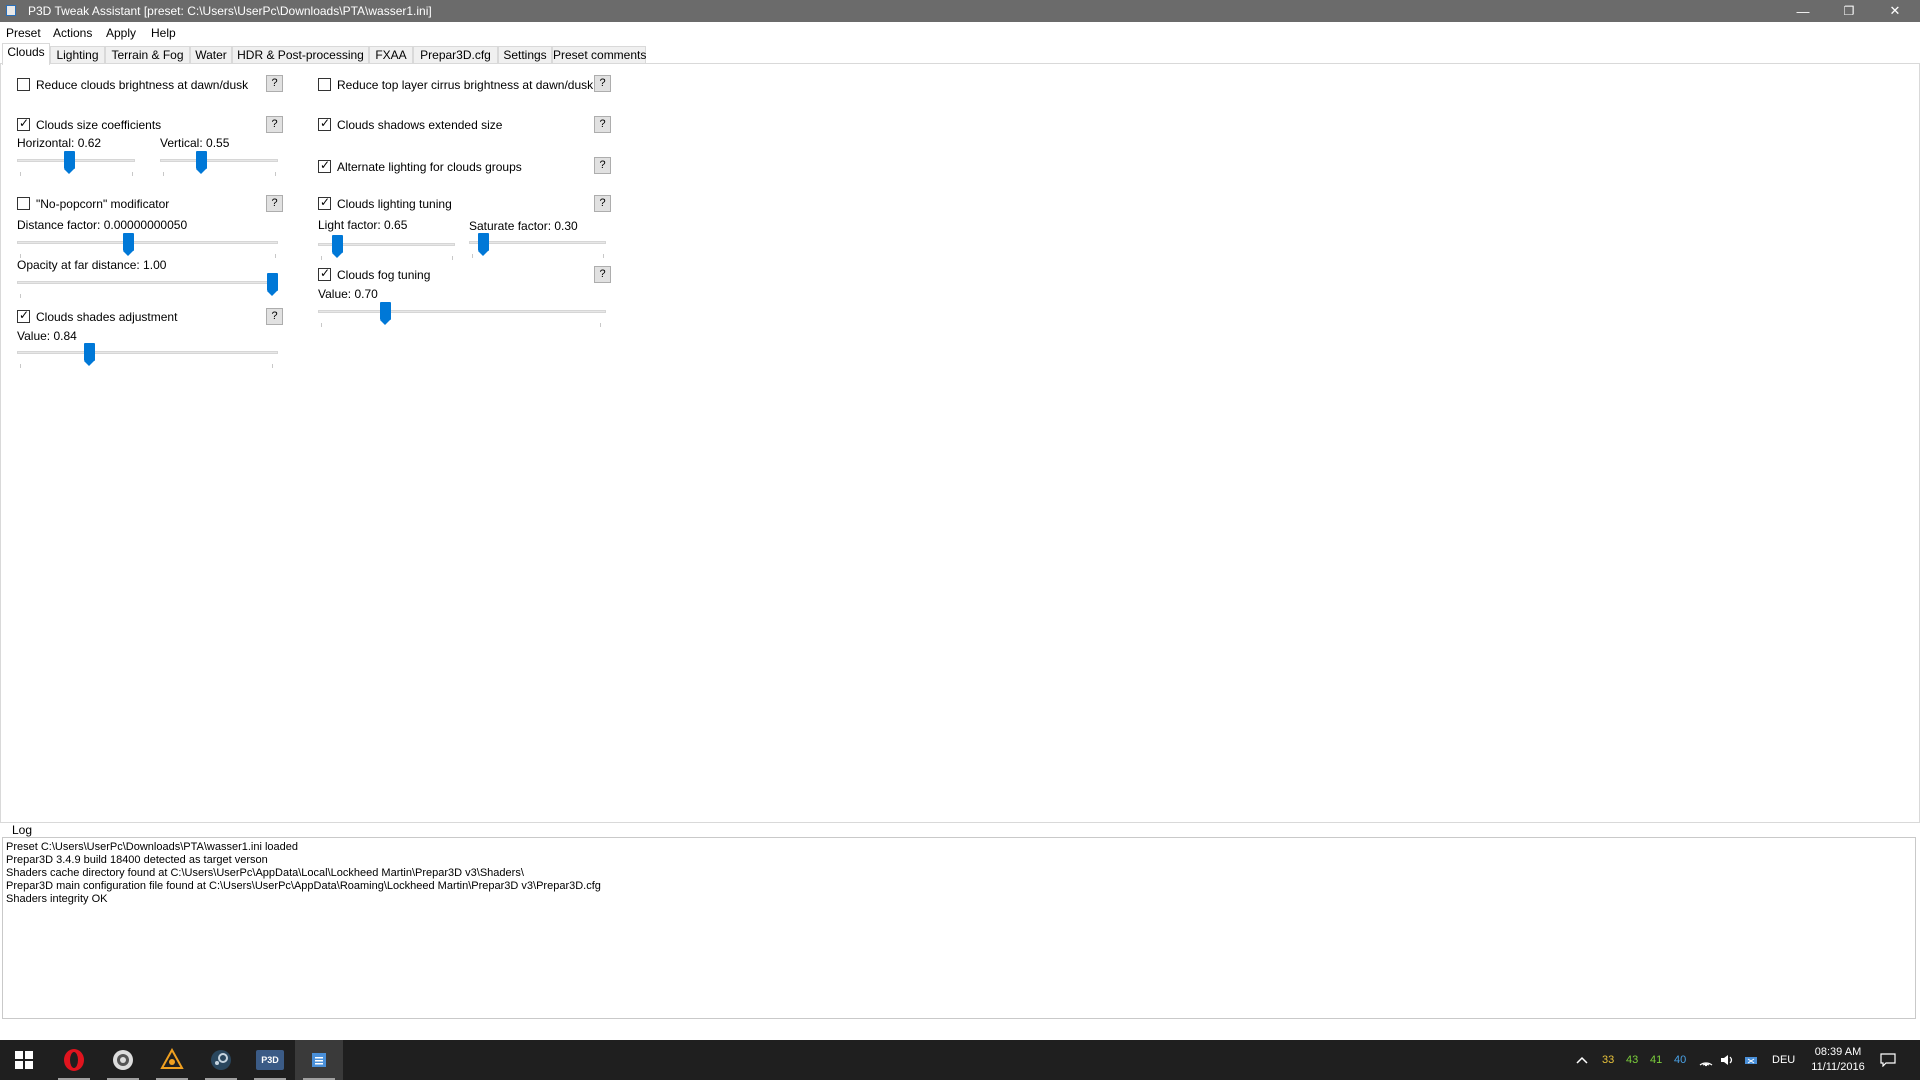  What do you see at coordinates (319, 1060) in the screenshot?
I see `tweak-assistant-icon` at bounding box center [319, 1060].